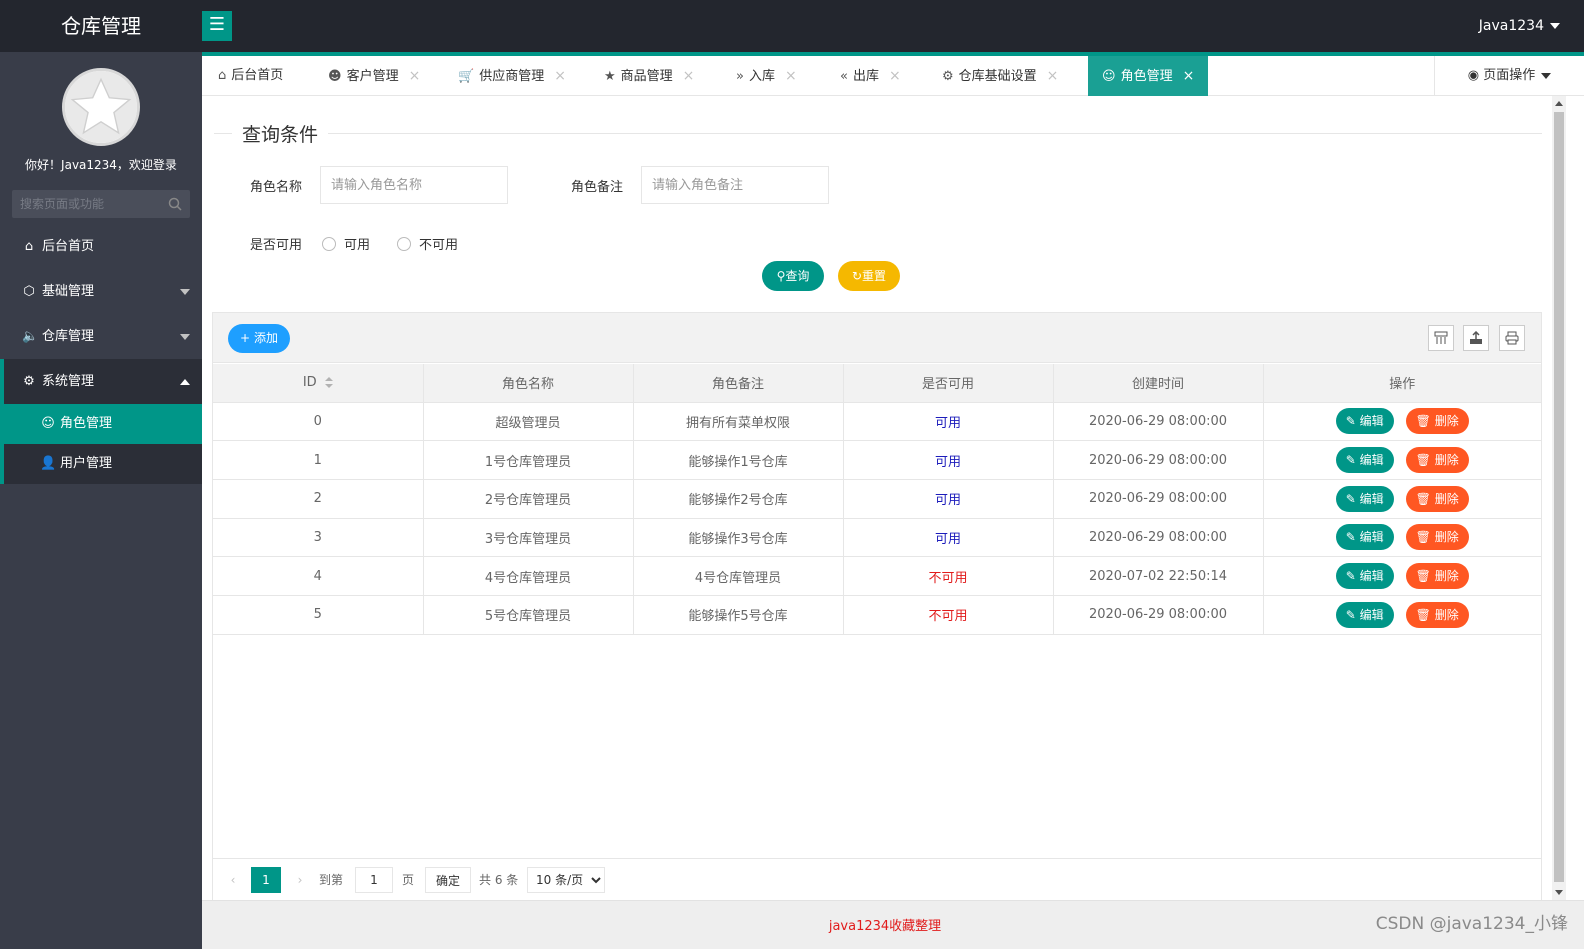 Image resolution: width=1584 pixels, height=949 pixels. Describe the element at coordinates (877, 879) in the screenshot. I see `pagination: ‹ 1 › 到第 页 确定 共 6 条 10 条/页` at that location.